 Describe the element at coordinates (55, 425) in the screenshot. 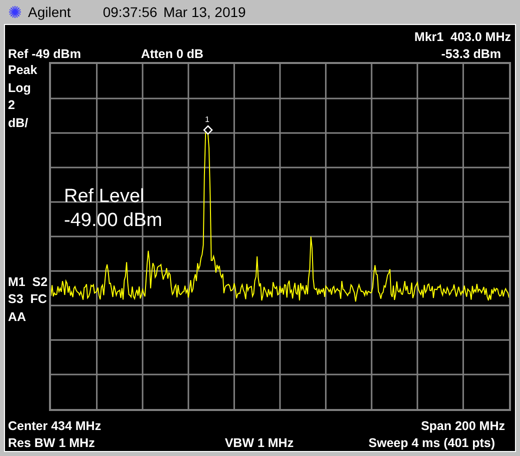

I see `center-frequency-label: Center 434 MHz` at that location.